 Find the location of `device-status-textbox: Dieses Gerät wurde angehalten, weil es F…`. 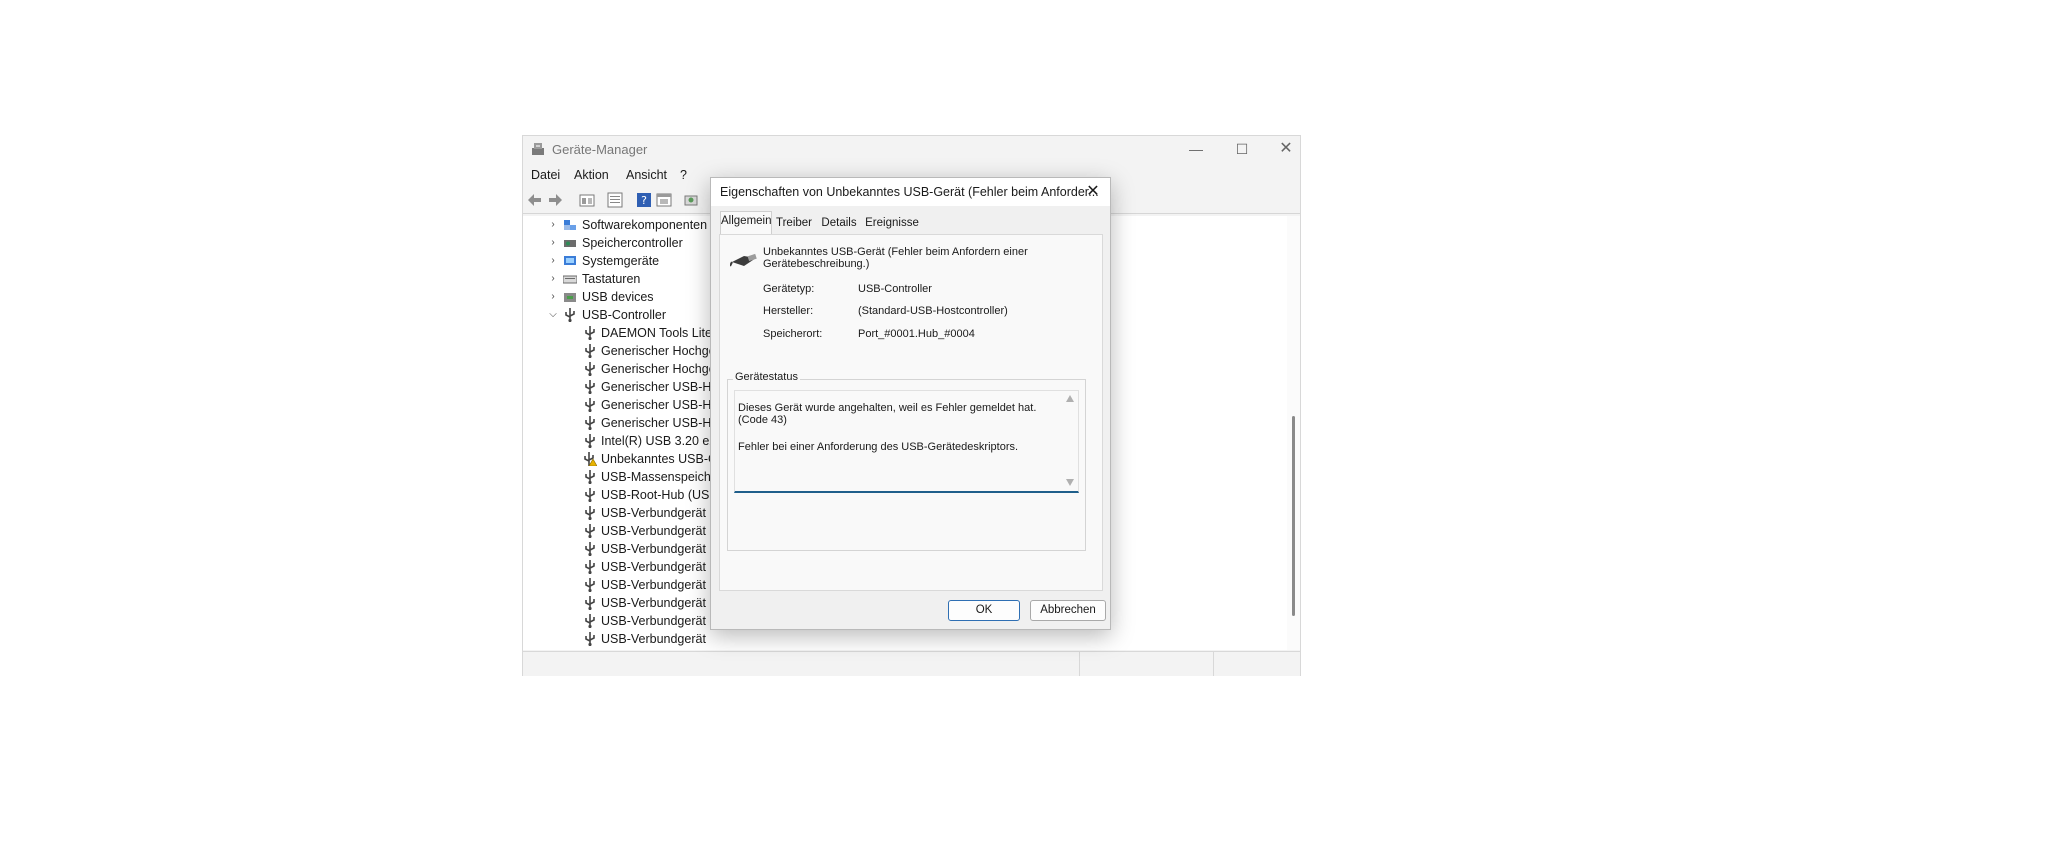

device-status-textbox: Dieses Gerät wurde angehalten, weil es F… is located at coordinates (906, 441).